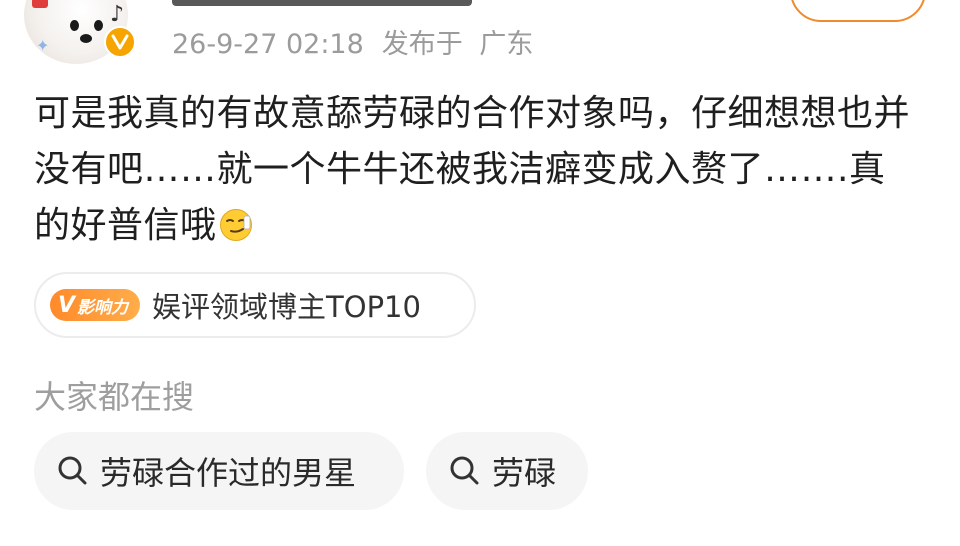  Describe the element at coordinates (98, 25) in the screenshot. I see `dog-eye-right` at that location.